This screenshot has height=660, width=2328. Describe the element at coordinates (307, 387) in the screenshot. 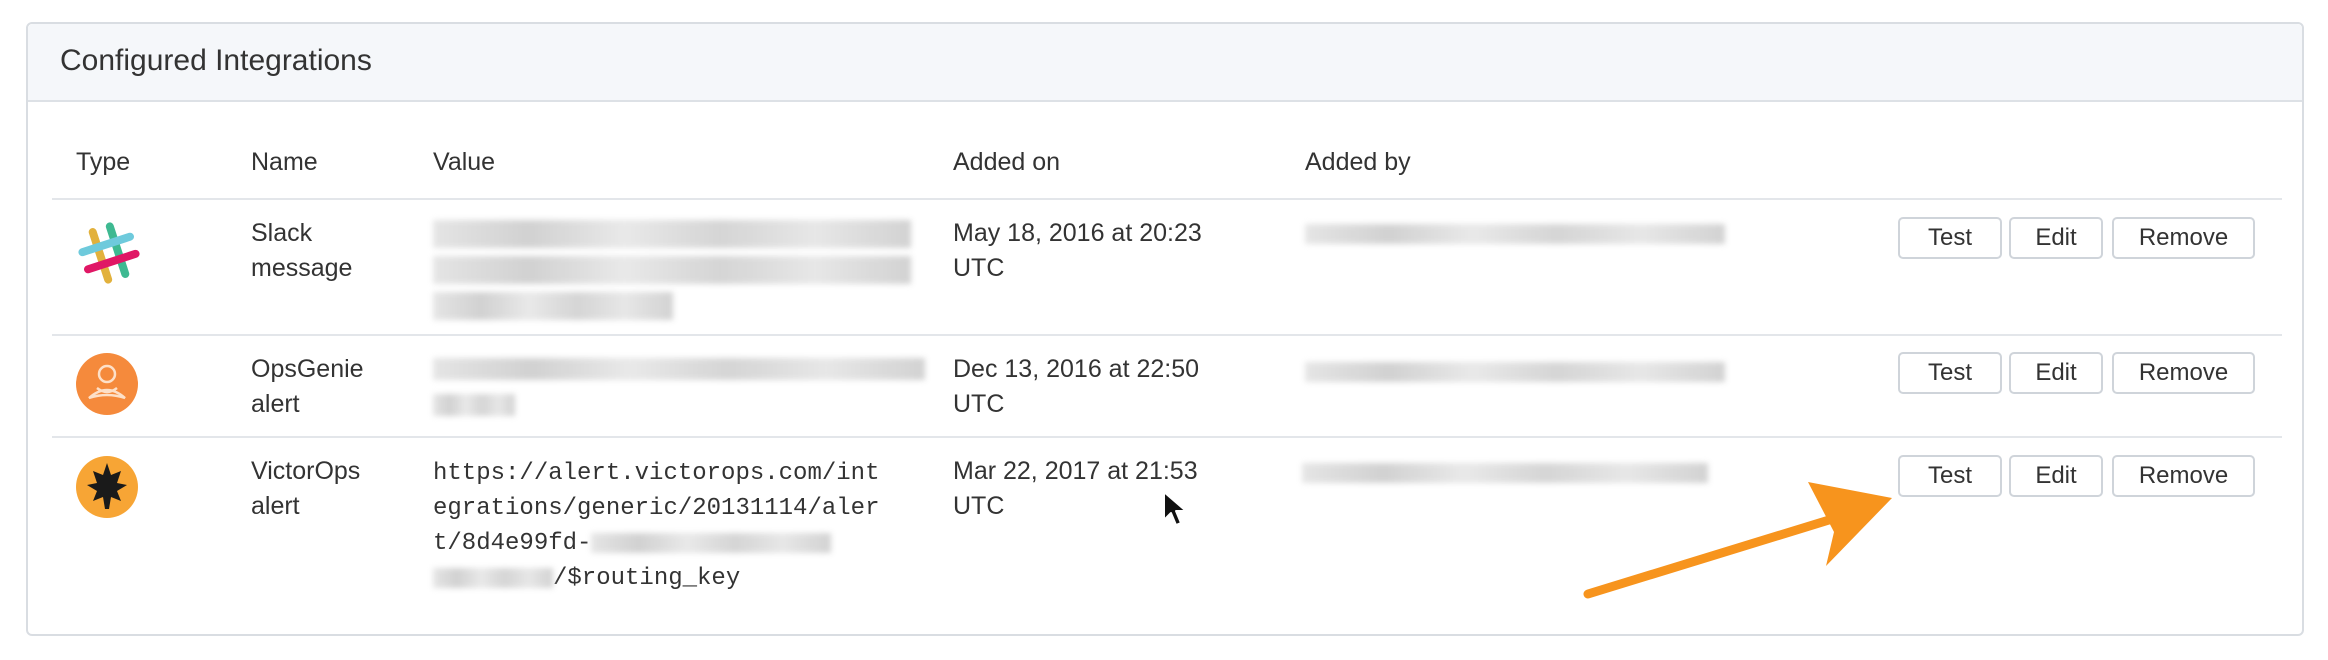

I see `integration-name: OpsGenie alert` at that location.